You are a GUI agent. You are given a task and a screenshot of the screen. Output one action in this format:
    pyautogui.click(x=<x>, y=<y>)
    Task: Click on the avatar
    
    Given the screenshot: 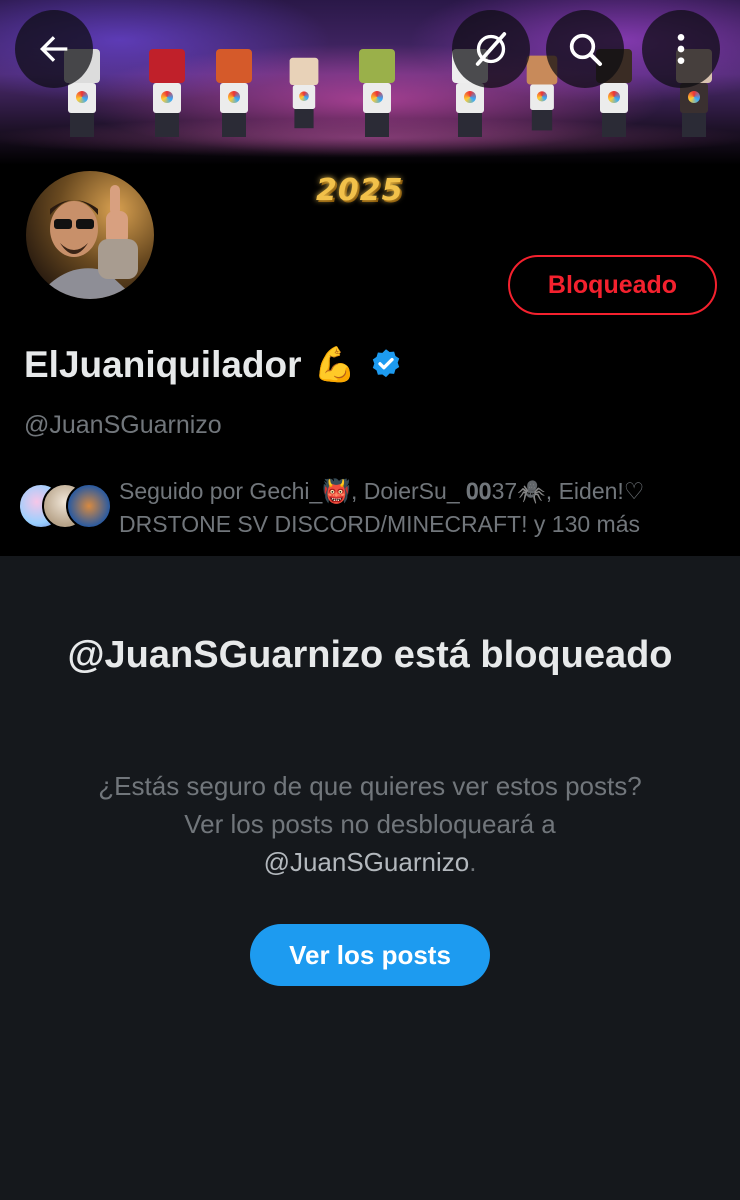 What is the action you would take?
    pyautogui.click(x=90, y=235)
    